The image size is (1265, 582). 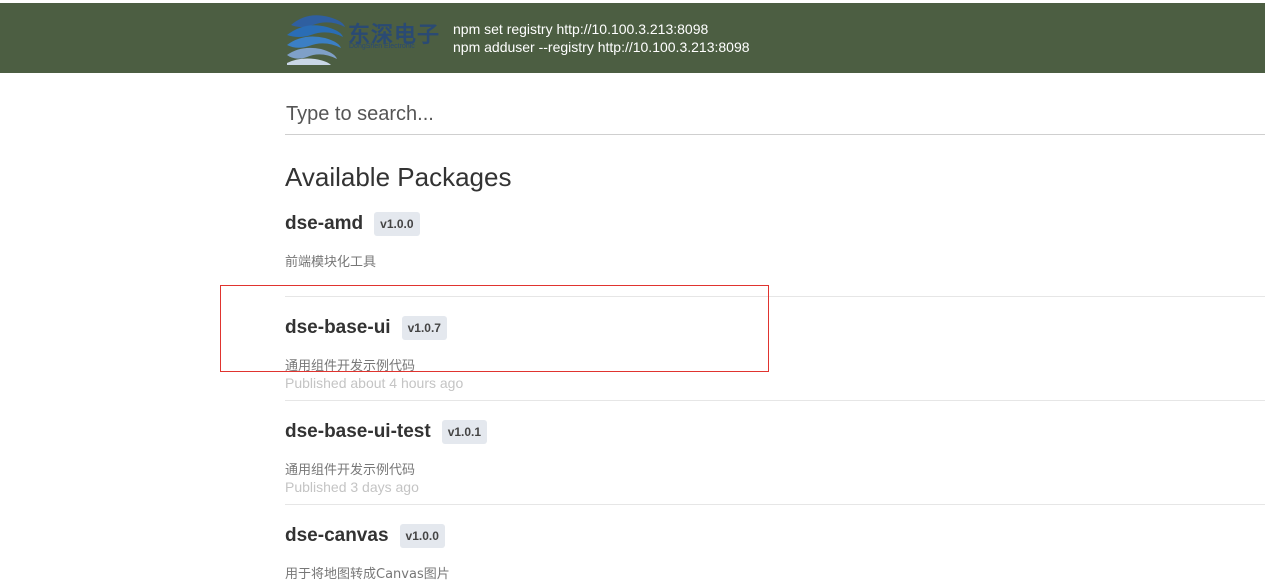 I want to click on package-name-link: dse-base-ui-test, so click(x=358, y=432).